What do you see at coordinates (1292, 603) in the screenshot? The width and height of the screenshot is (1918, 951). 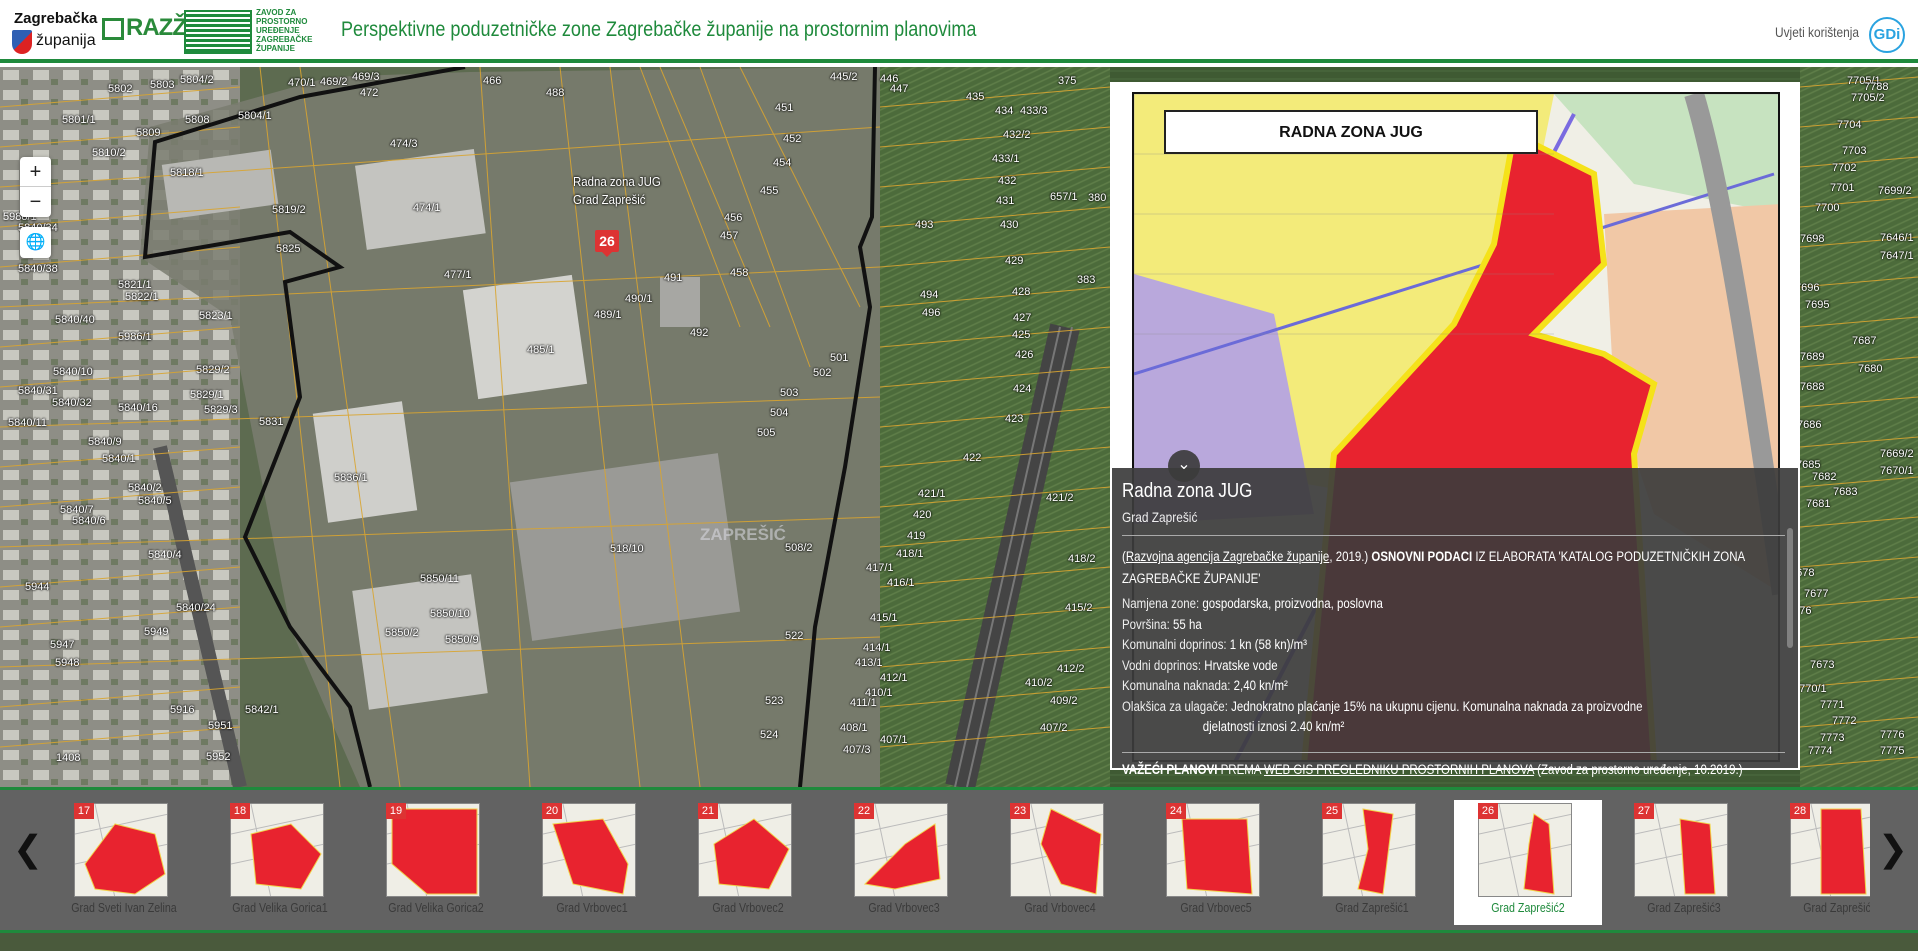 I see `attr-value: gospodarska, proizvodna, poslovna` at bounding box center [1292, 603].